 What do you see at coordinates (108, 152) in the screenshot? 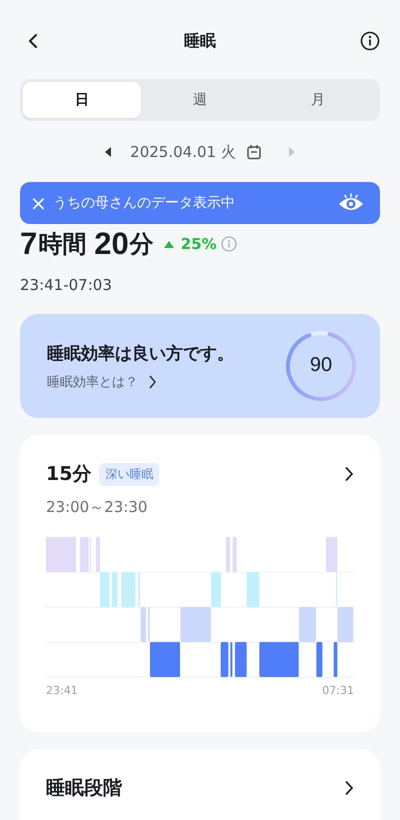
I see `previous-icon` at bounding box center [108, 152].